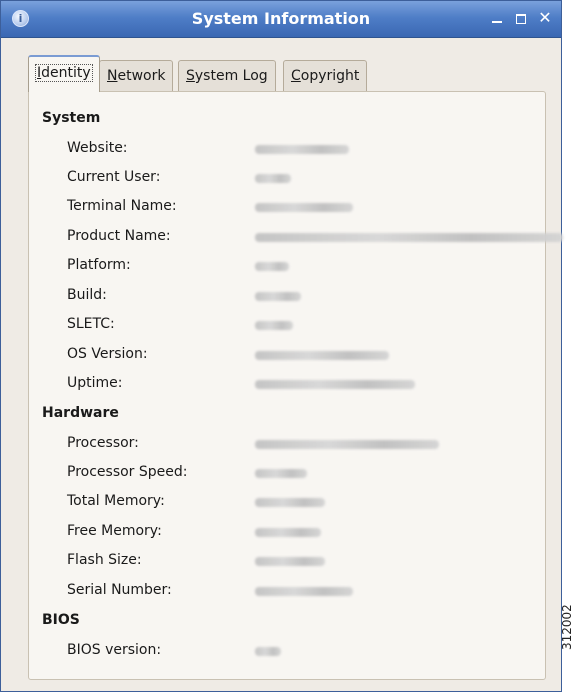 The height and width of the screenshot is (698, 578). What do you see at coordinates (497, 18) in the screenshot?
I see `minimize-button` at bounding box center [497, 18].